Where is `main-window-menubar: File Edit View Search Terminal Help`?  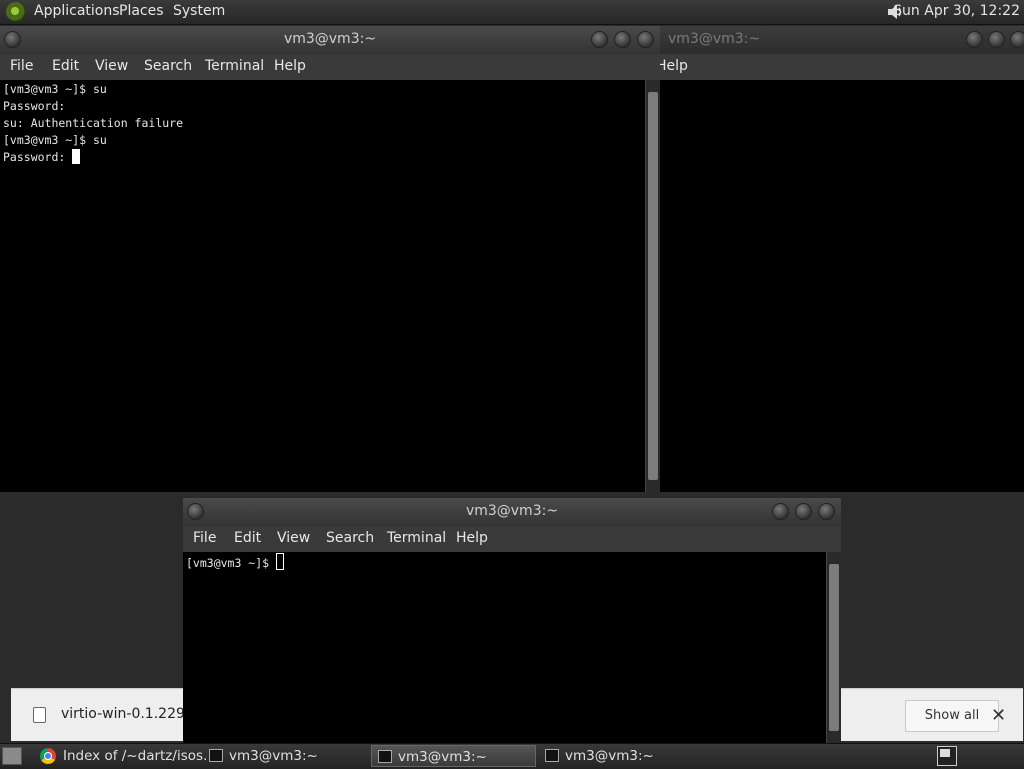 main-window-menubar: File Edit View Search Terminal Help is located at coordinates (330, 67).